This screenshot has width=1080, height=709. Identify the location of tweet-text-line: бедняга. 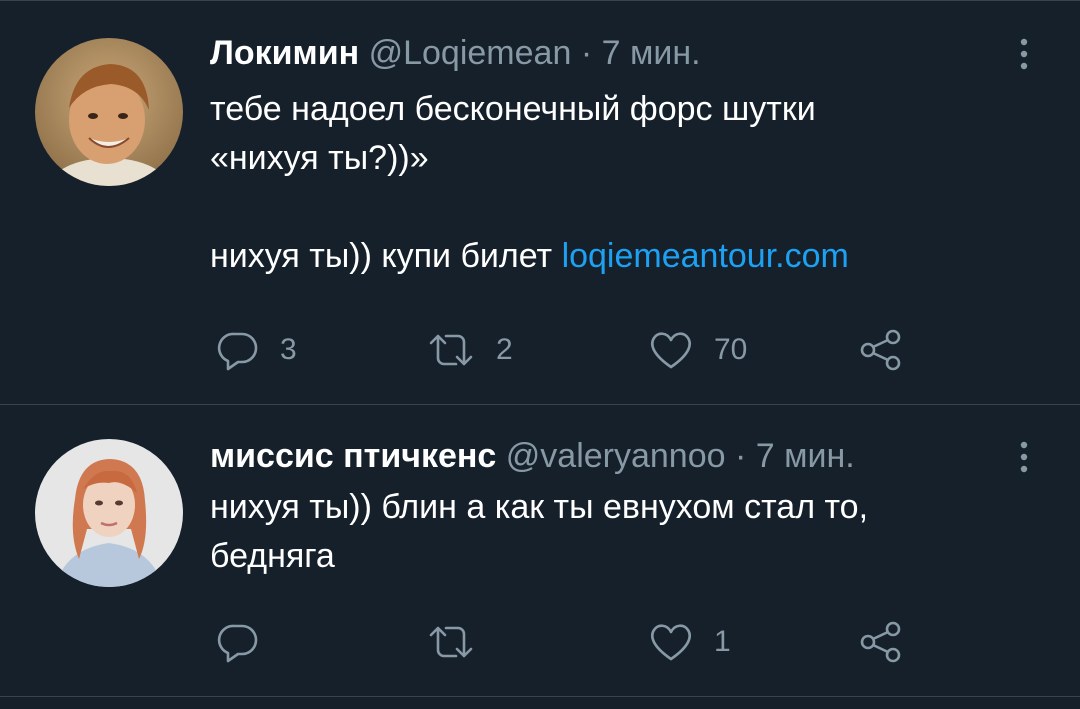
(272, 556).